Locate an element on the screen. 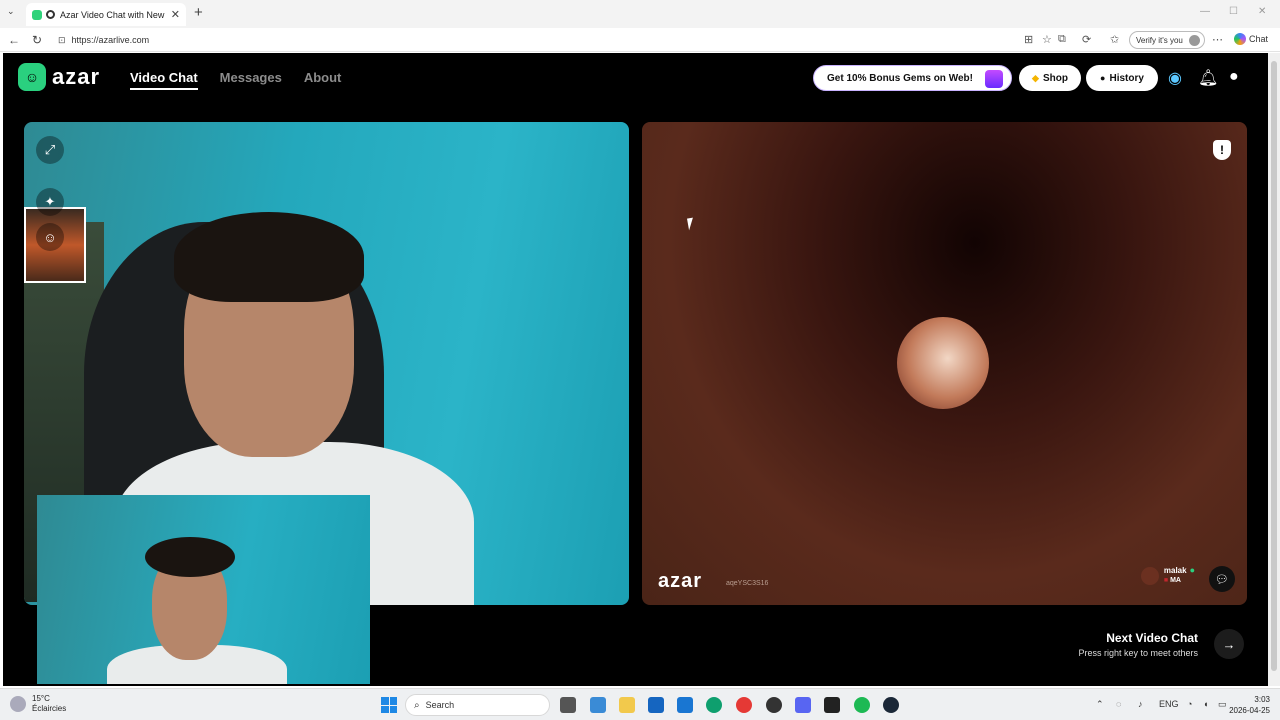  microphone-icon: ♪ is located at coordinates (1140, 704).